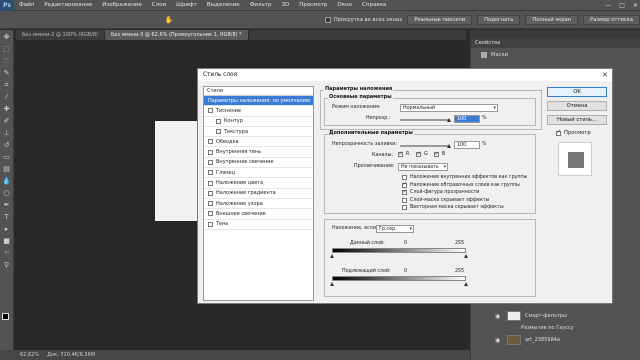 This screenshot has height=360, width=640. What do you see at coordinates (423, 167) in the screenshot?
I see `knockout-select: Не показывать` at bounding box center [423, 167].